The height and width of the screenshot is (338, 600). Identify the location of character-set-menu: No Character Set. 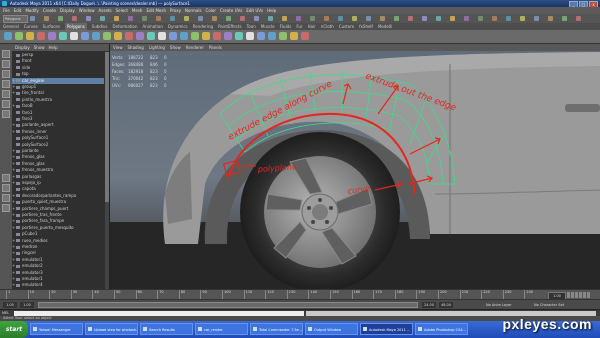
(559, 305).